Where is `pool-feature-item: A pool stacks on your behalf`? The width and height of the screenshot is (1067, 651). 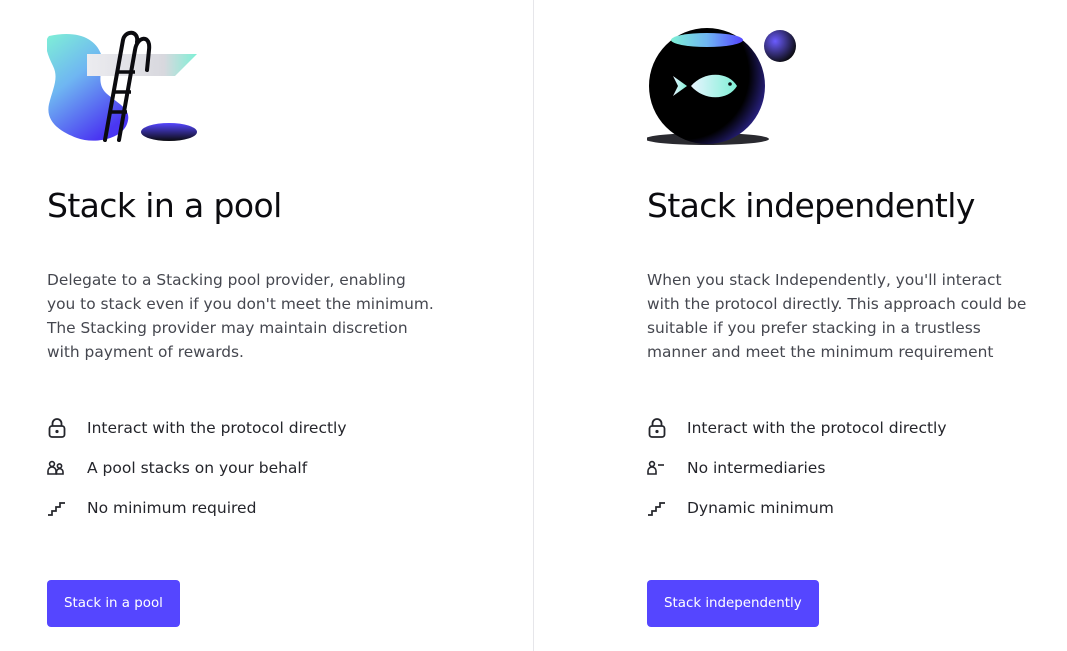 pool-feature-item: A pool stacks on your behalf is located at coordinates (197, 468).